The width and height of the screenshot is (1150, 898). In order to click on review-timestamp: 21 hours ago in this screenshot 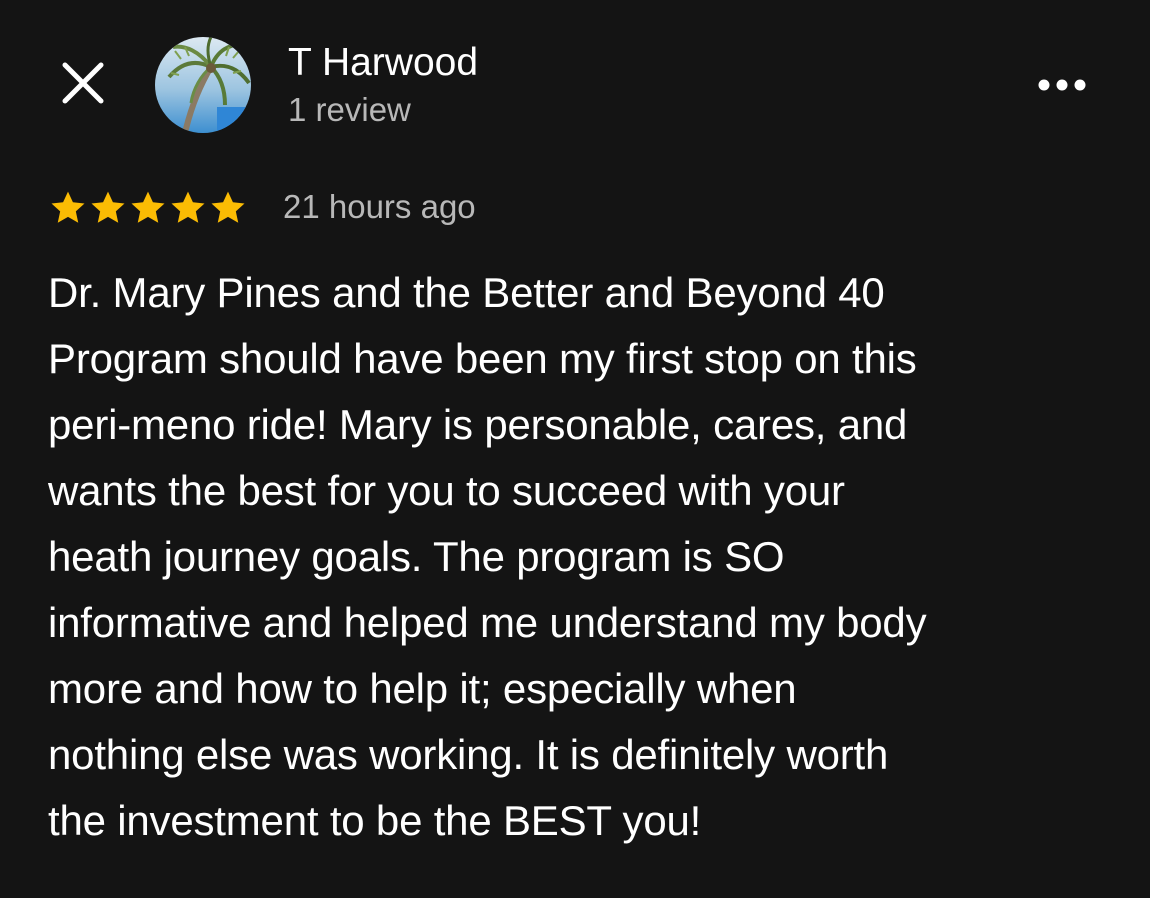, I will do `click(379, 206)`.